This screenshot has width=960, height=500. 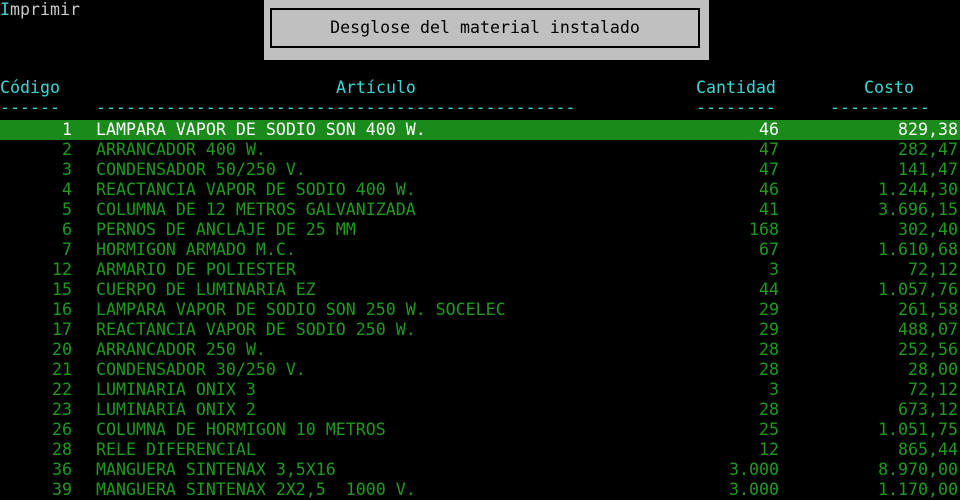 What do you see at coordinates (480, 470) in the screenshot?
I see `table-row: 36 MANGUERA SINTENAX 3,5X16 3.000 8.970,00` at bounding box center [480, 470].